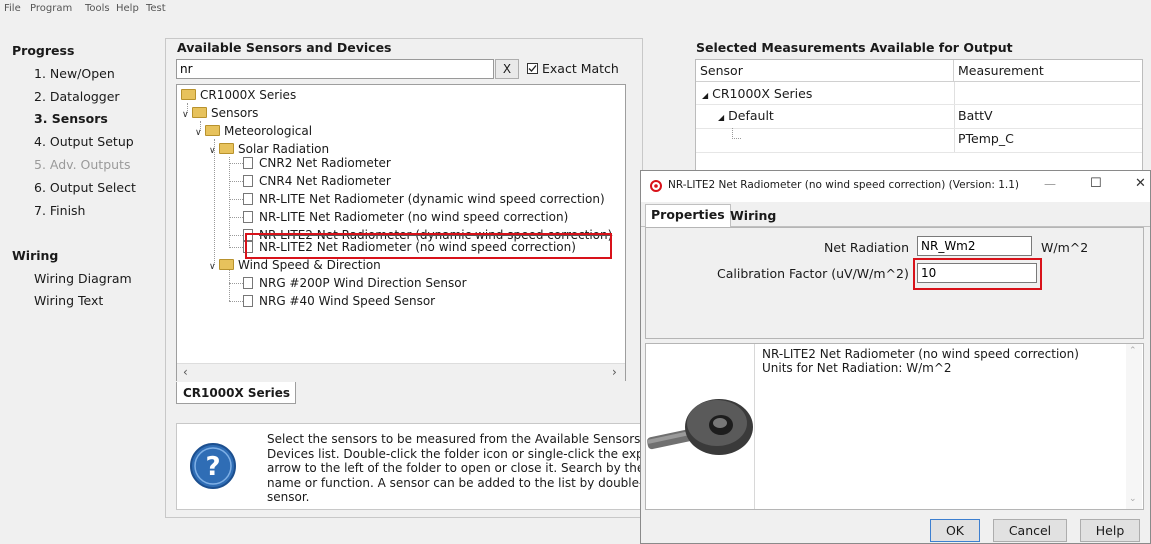 The width and height of the screenshot is (1151, 544). Describe the element at coordinates (127, 8) in the screenshot. I see `menu-help: Help` at that location.